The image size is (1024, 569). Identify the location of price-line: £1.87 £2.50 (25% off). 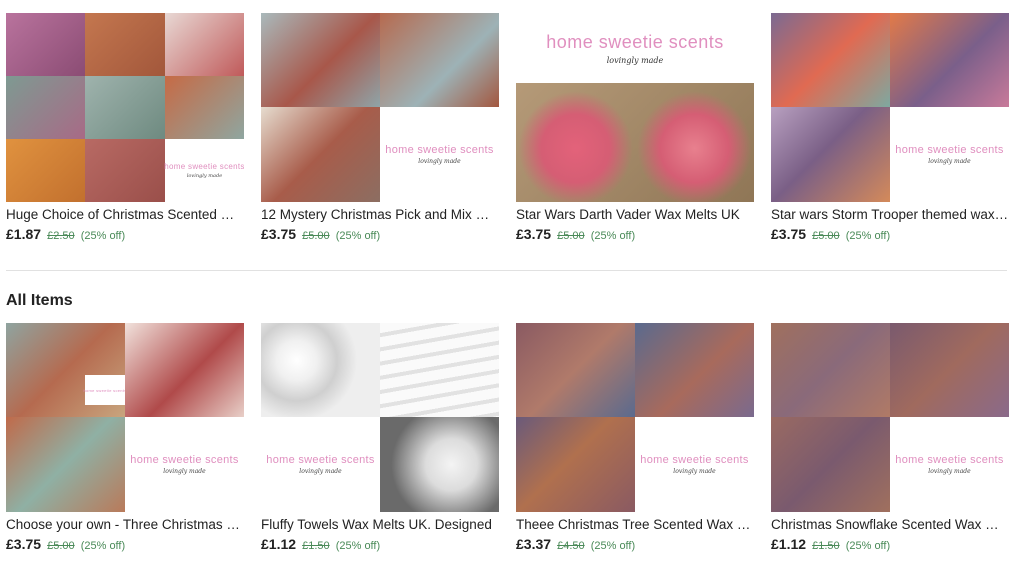
(125, 235).